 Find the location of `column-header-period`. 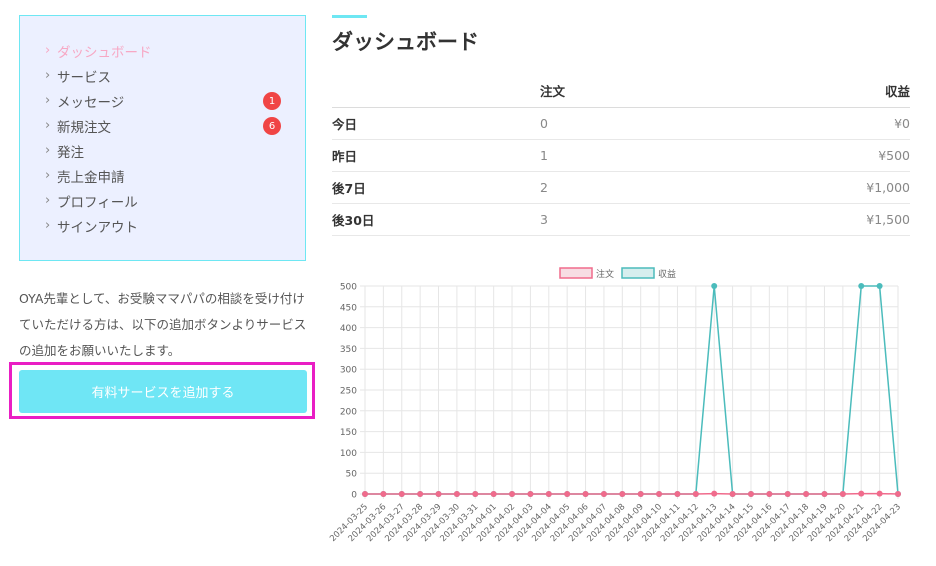

column-header-period is located at coordinates (436, 91).